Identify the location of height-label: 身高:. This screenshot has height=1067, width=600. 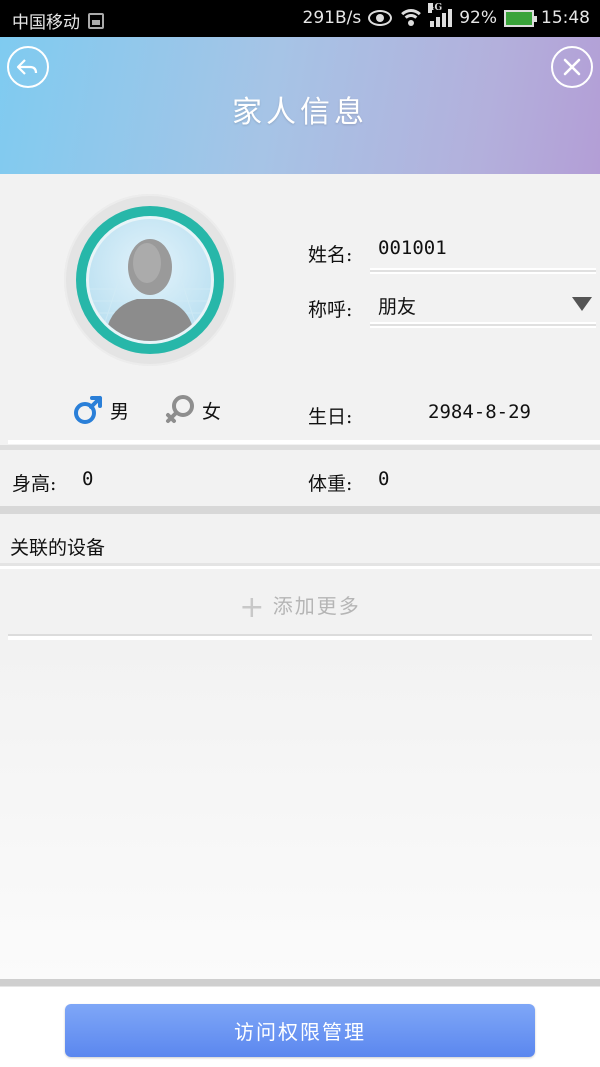
(34, 484).